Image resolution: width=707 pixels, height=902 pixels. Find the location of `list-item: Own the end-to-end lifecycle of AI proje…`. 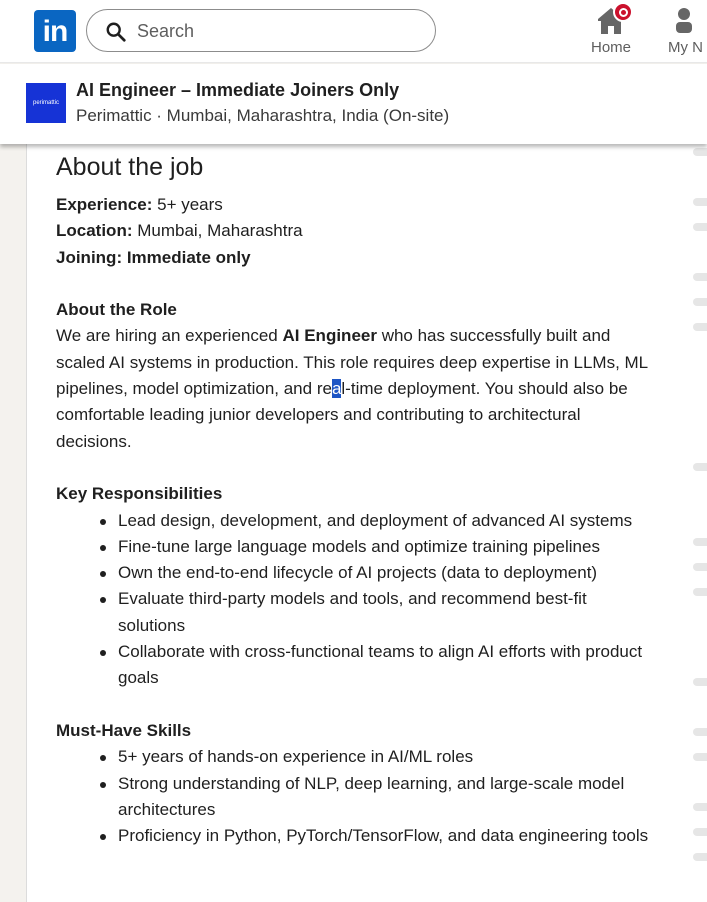

list-item: Own the end-to-end lifecycle of AI proje… is located at coordinates (378, 573).